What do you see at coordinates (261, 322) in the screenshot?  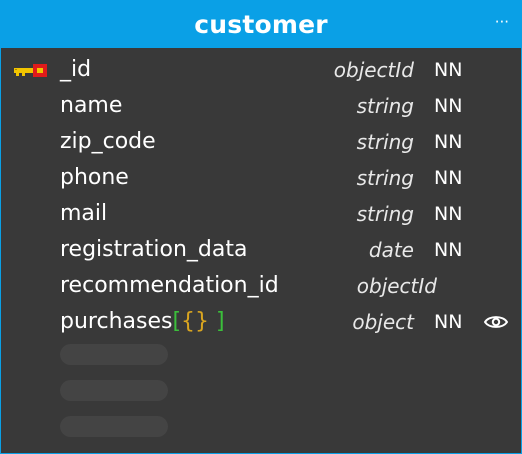 I see `field-row-purchases: purchases[{} ] object NN` at bounding box center [261, 322].